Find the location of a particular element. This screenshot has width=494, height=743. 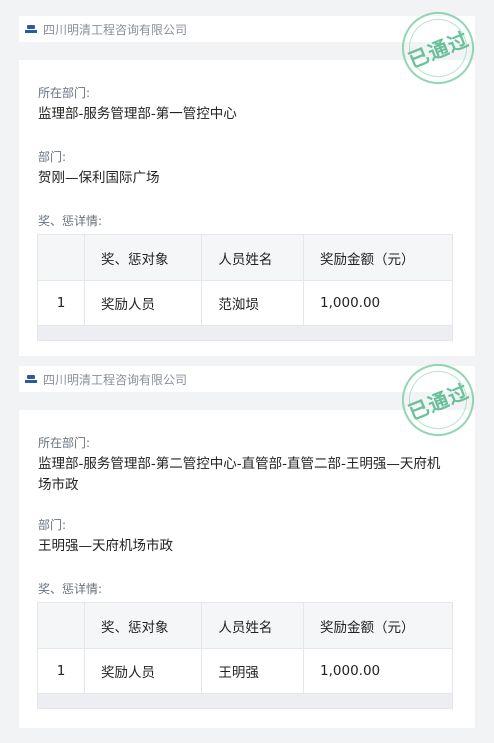

cell-name: 范洳埙 is located at coordinates (253, 303).